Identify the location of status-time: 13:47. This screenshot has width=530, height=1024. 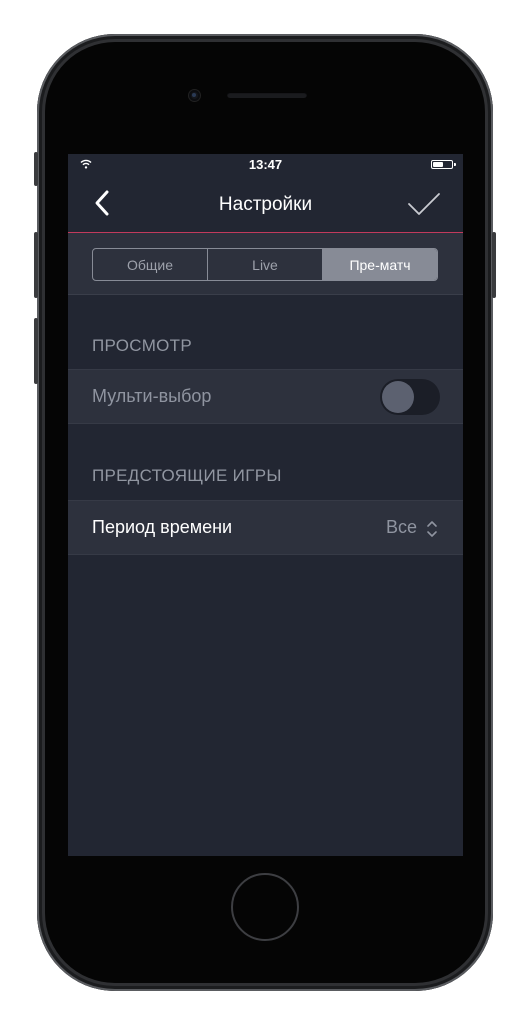
(265, 164).